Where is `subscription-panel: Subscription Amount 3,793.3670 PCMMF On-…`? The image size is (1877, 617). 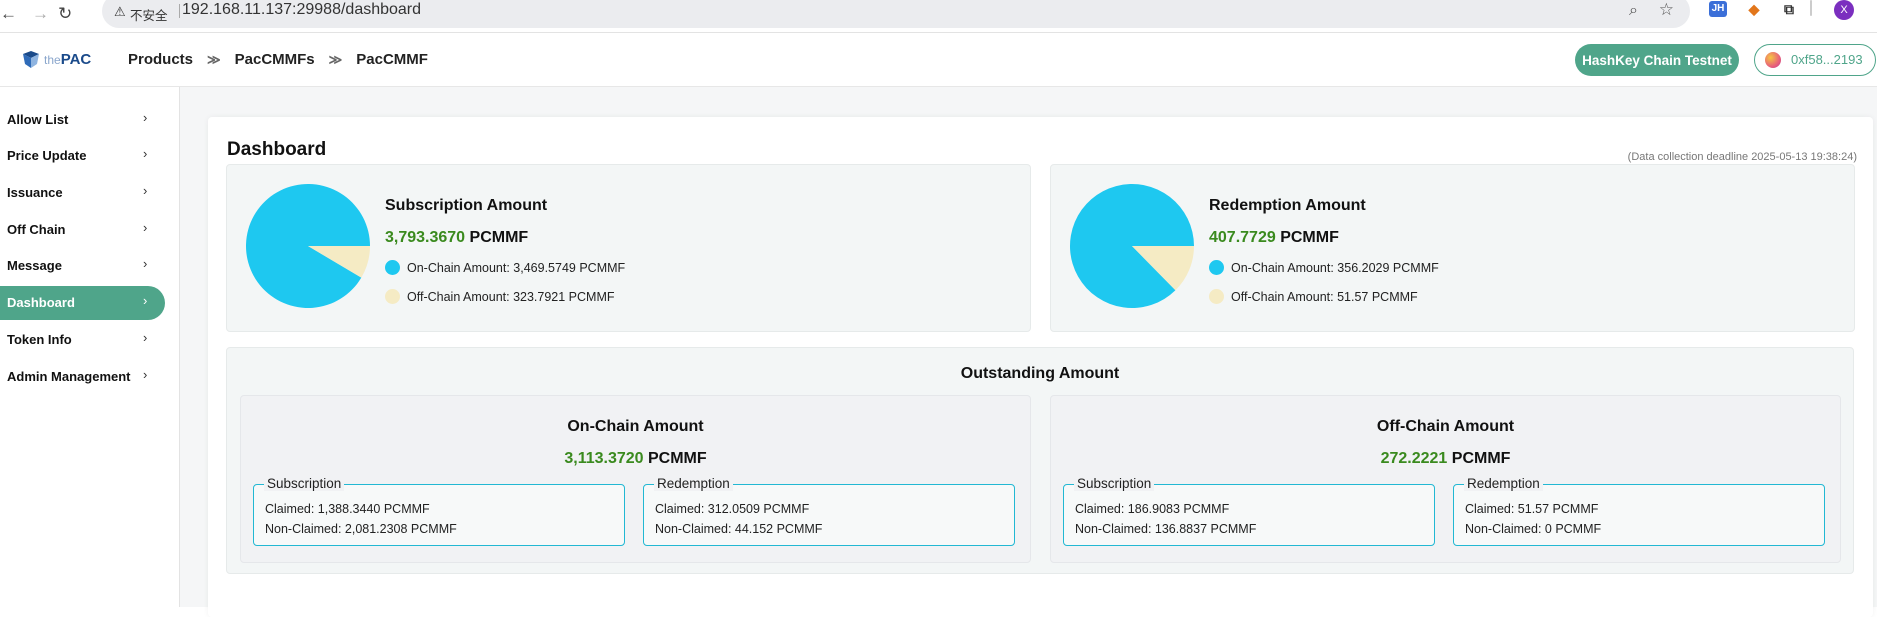 subscription-panel: Subscription Amount 3,793.3670 PCMMF On-… is located at coordinates (628, 248).